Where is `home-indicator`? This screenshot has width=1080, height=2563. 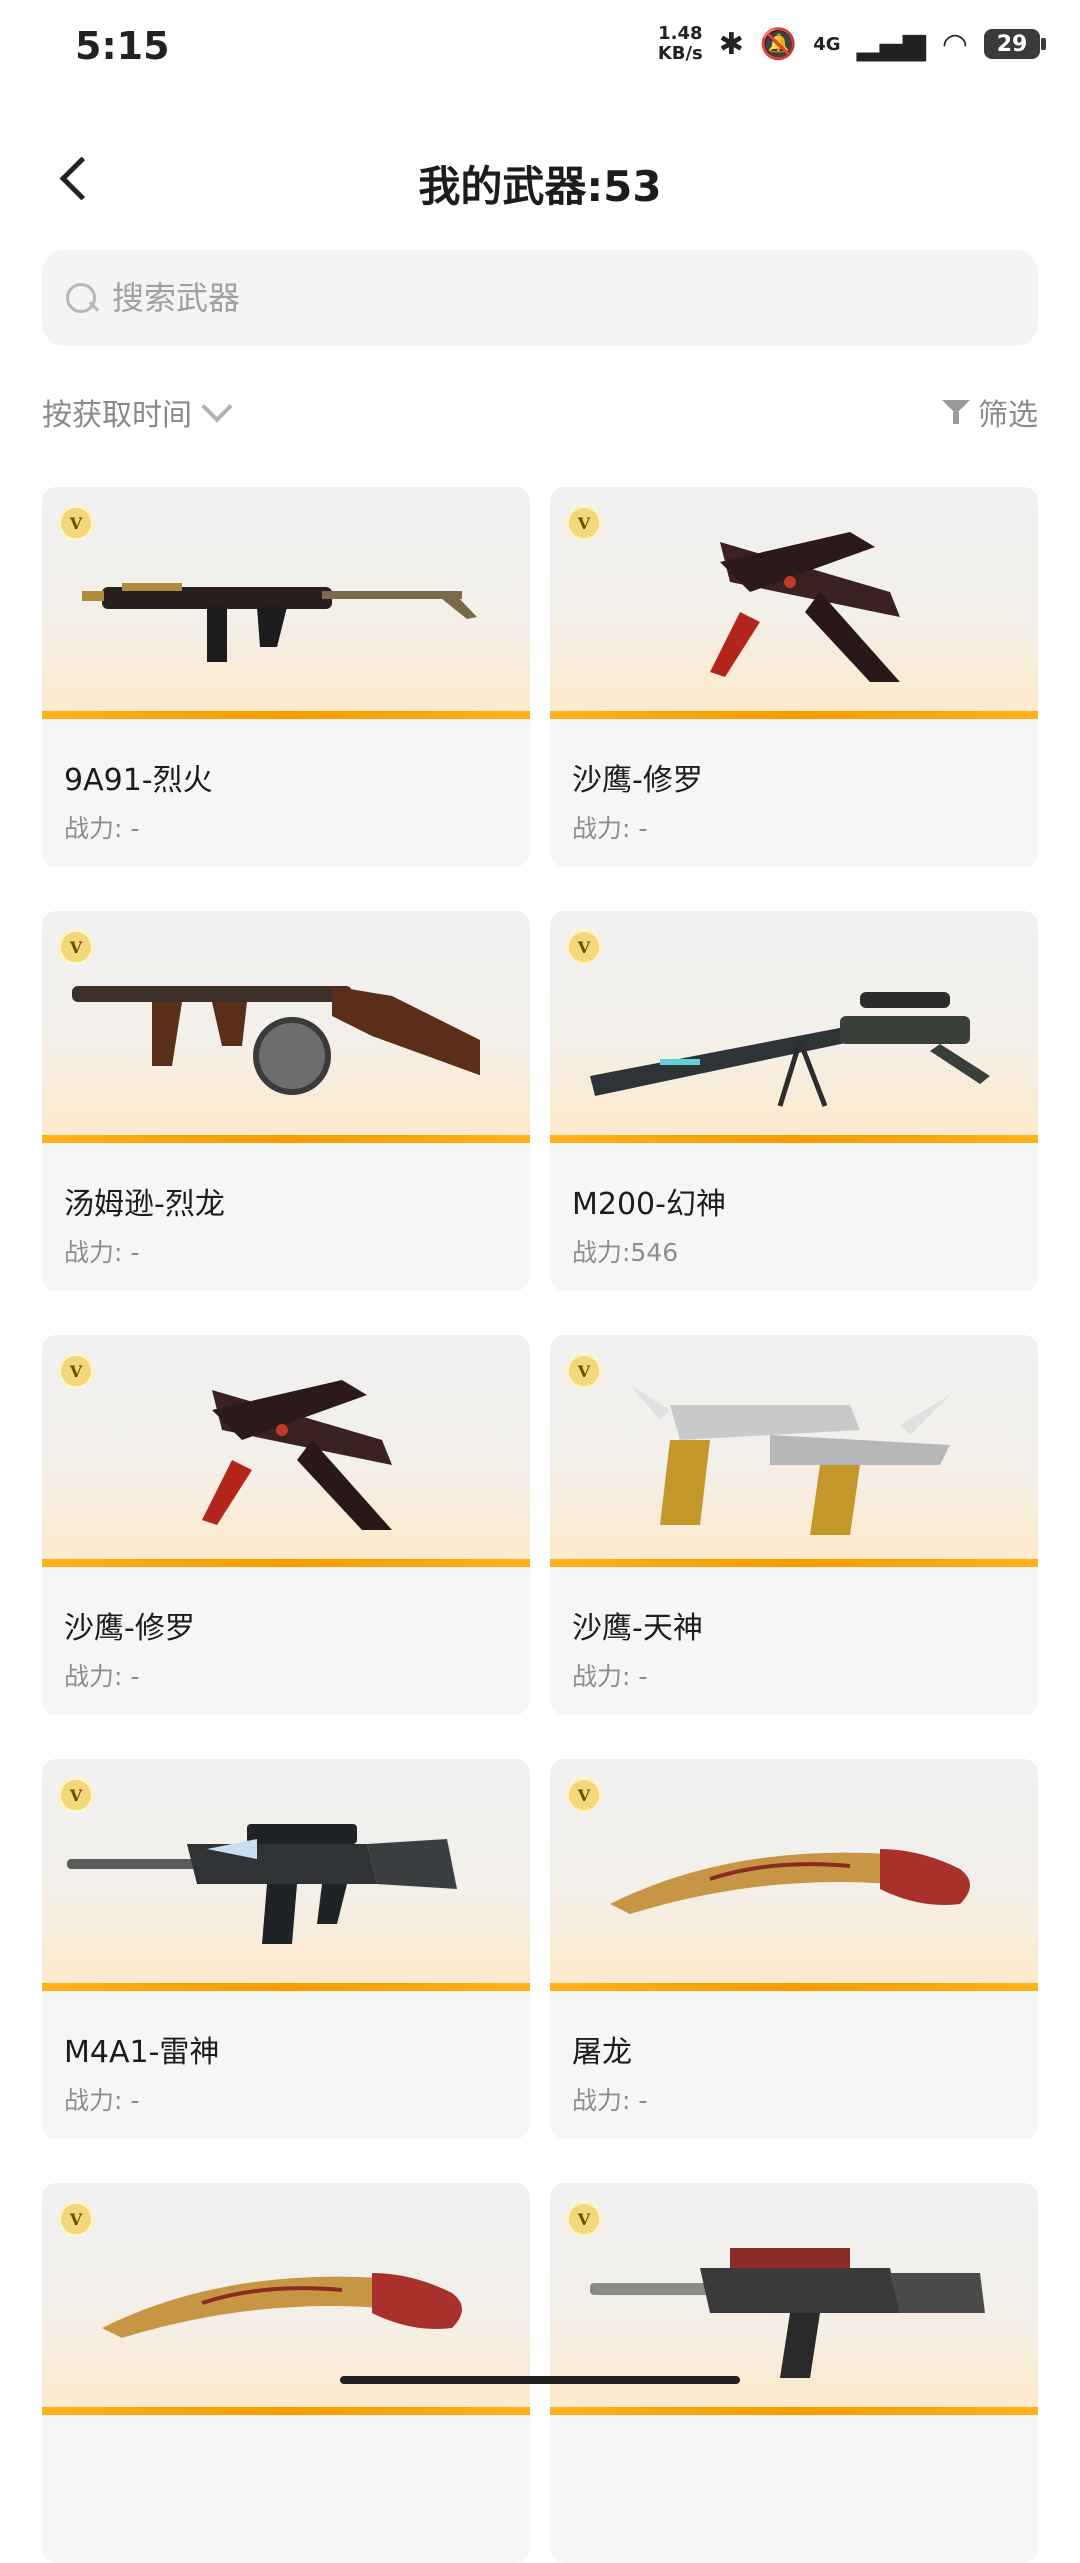 home-indicator is located at coordinates (540, 2380).